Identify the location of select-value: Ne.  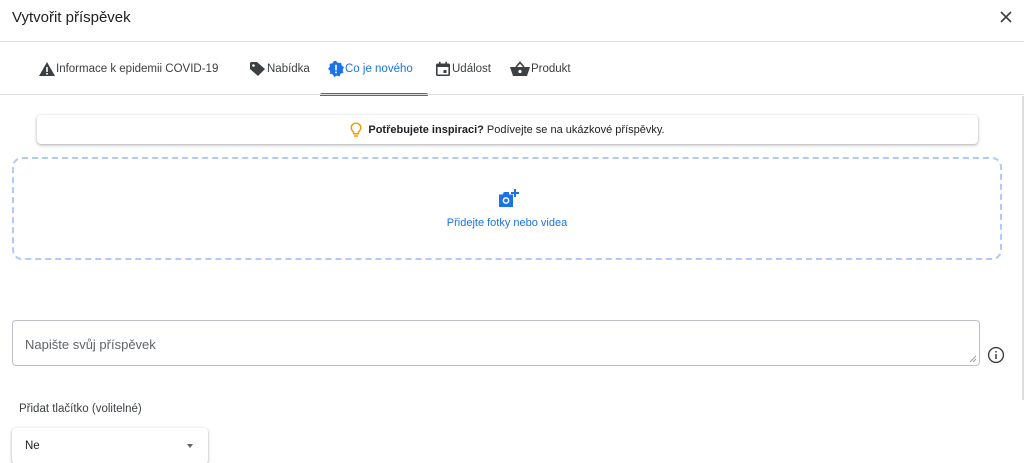
(32, 446).